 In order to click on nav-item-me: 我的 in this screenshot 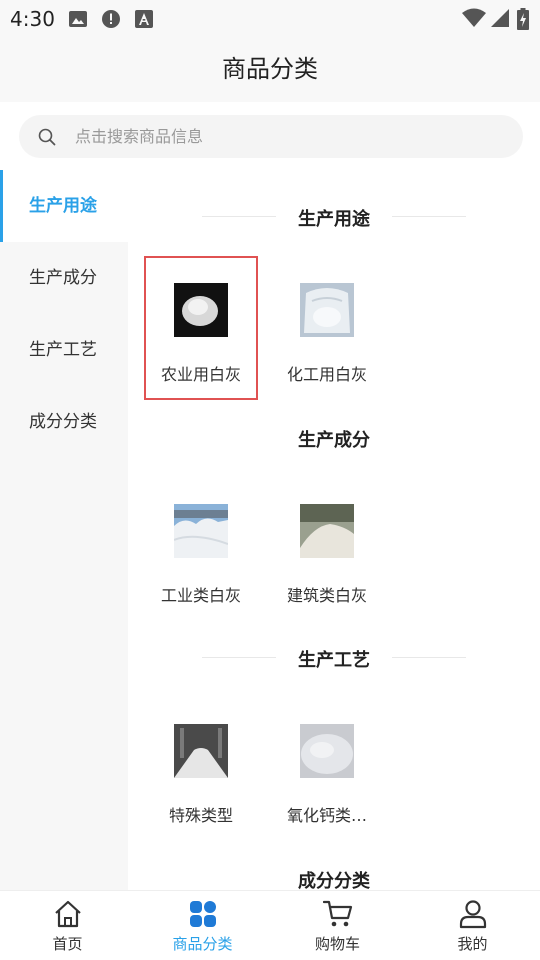, I will do `click(472, 925)`.